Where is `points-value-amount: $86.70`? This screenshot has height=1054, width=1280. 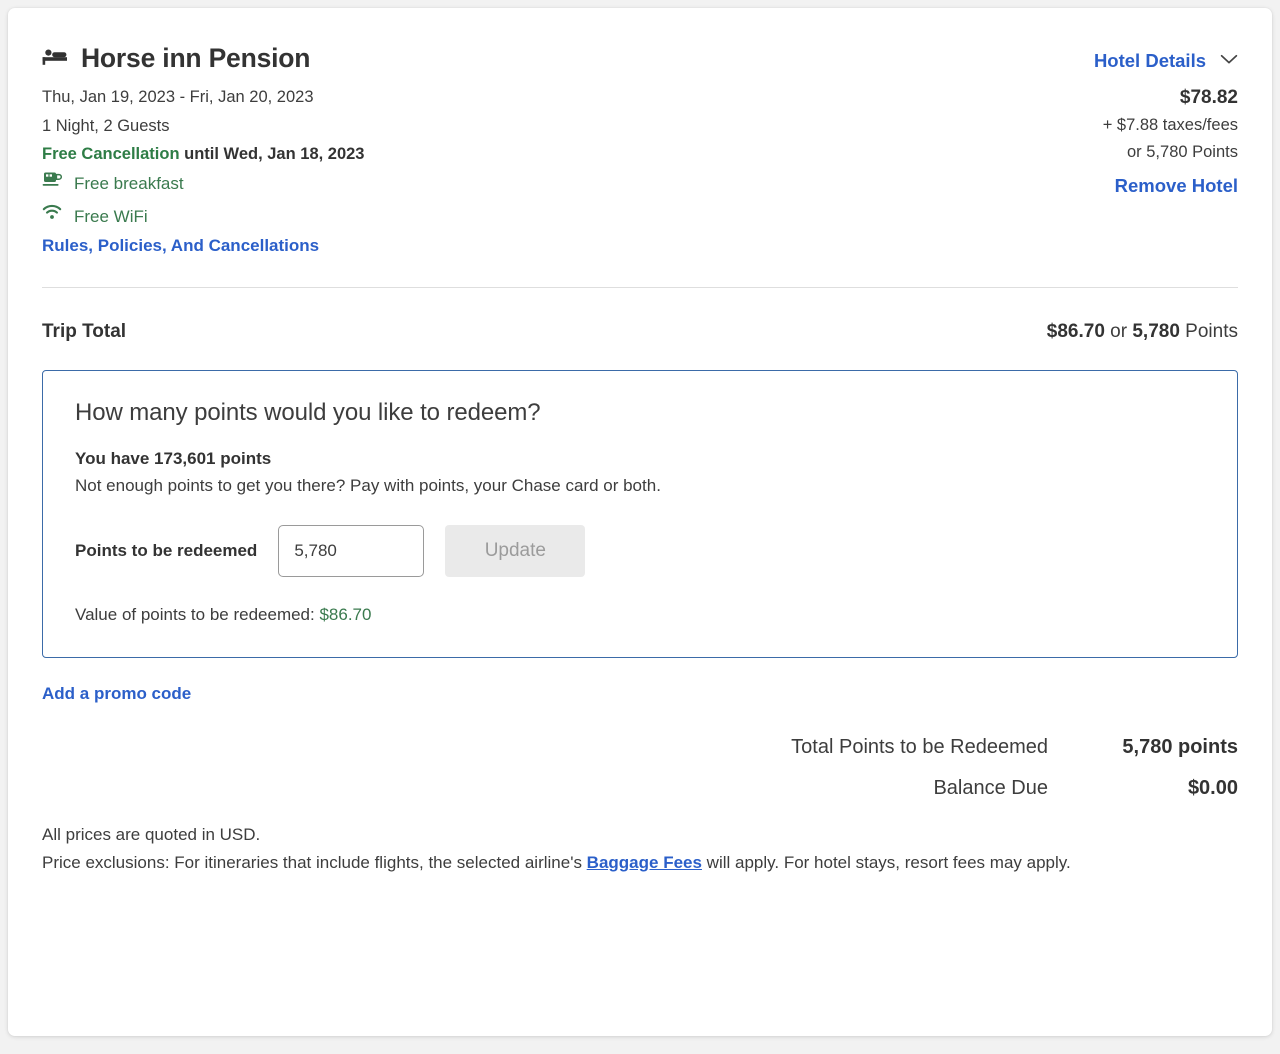
points-value-amount: $86.70 is located at coordinates (345, 615).